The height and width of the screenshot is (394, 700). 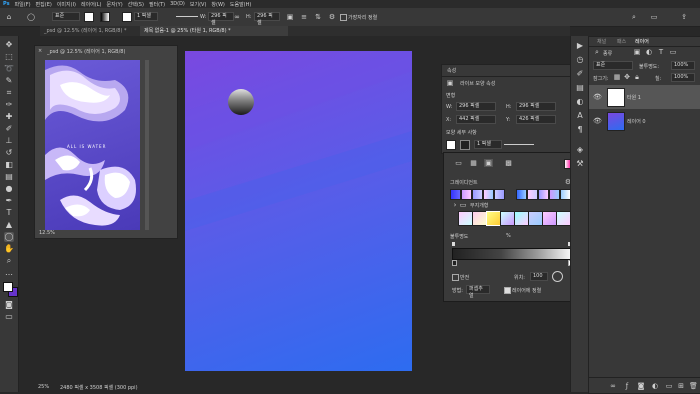 I want to click on angle-dial, so click(x=557, y=276).